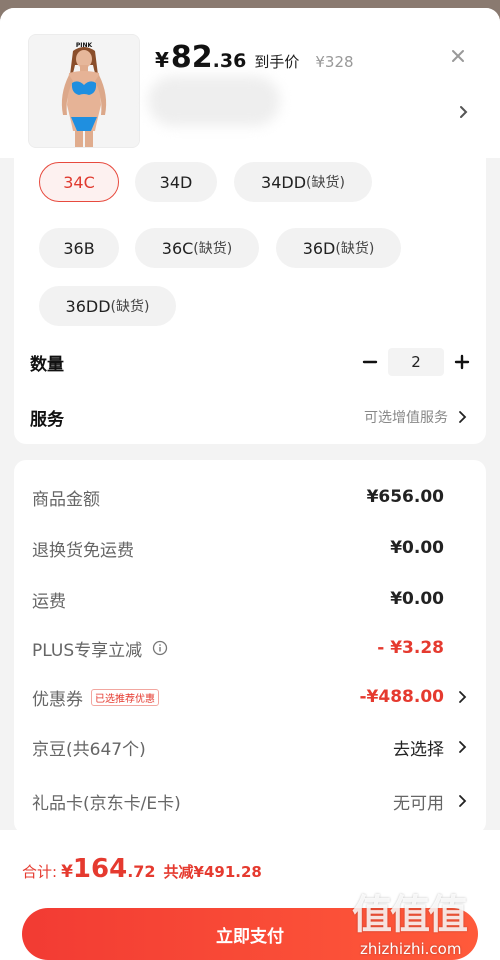 The height and width of the screenshot is (960, 500). What do you see at coordinates (458, 56) in the screenshot?
I see `close-icon` at bounding box center [458, 56].